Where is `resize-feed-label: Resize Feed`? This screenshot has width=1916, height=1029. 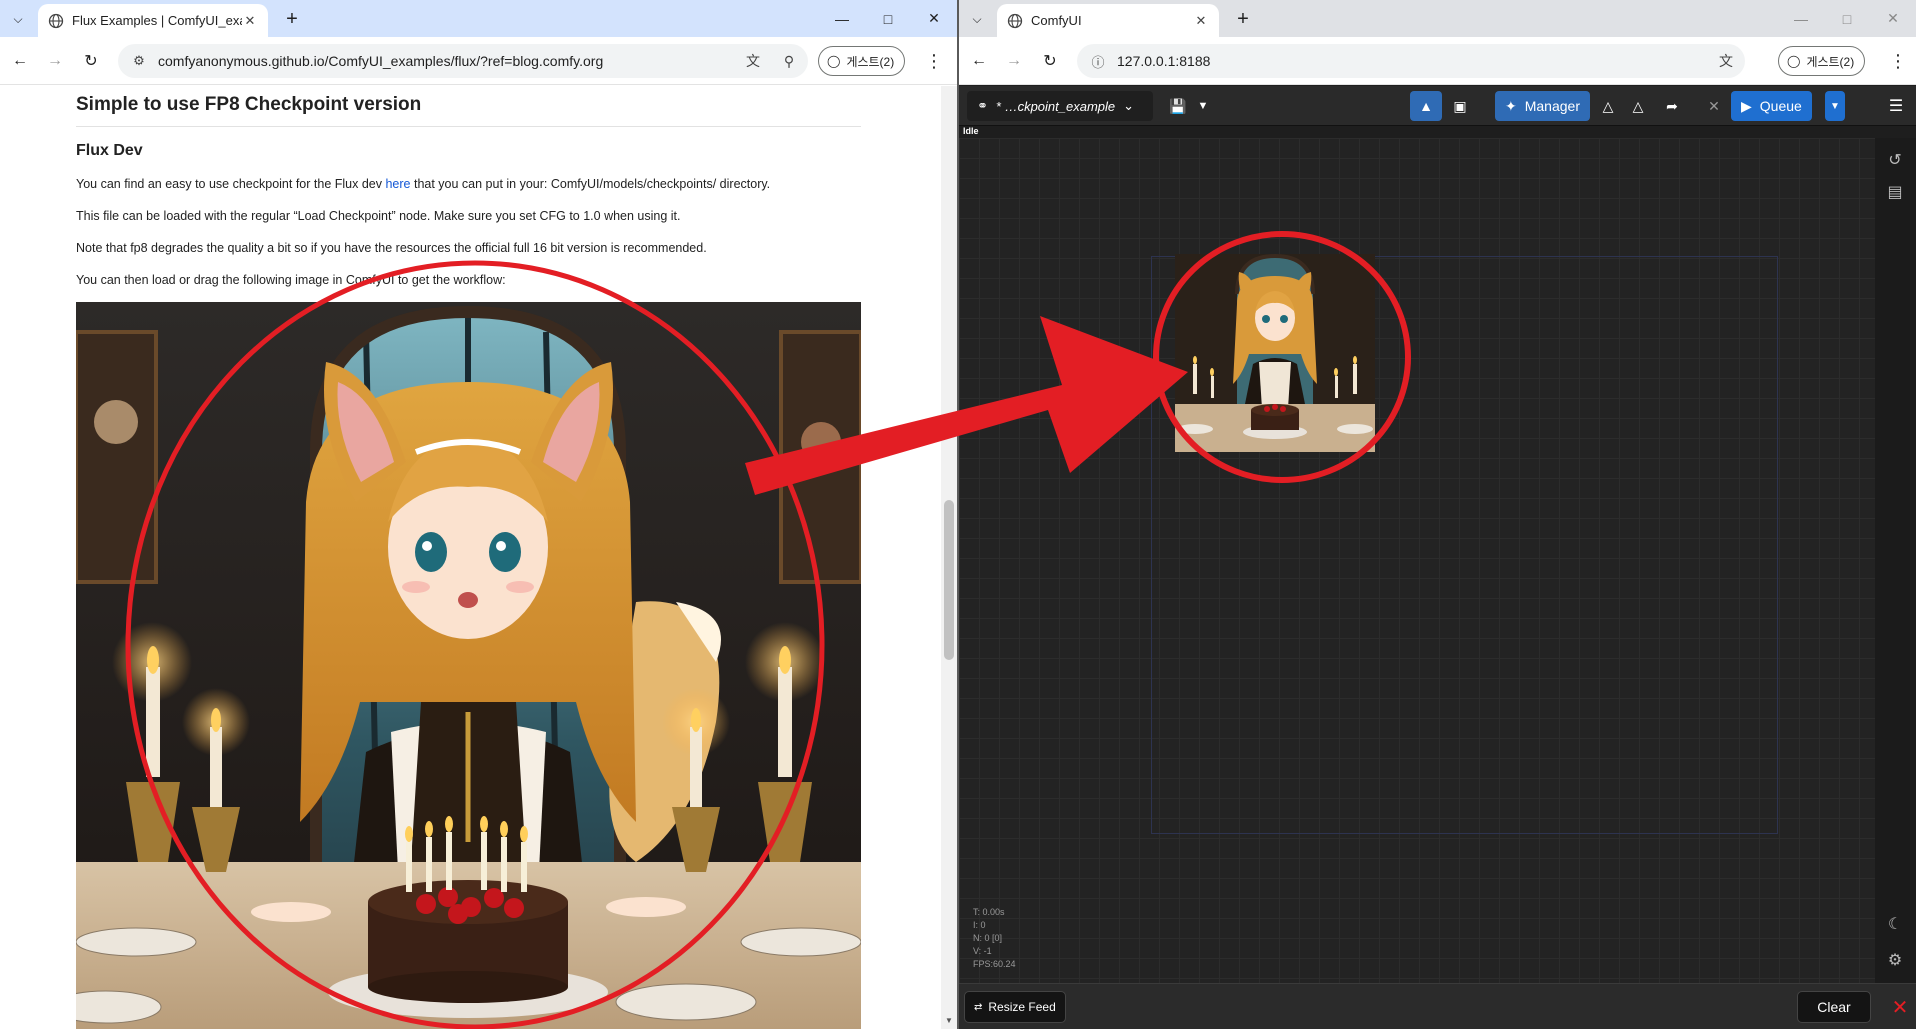 resize-feed-label: Resize Feed is located at coordinates (1022, 1007).